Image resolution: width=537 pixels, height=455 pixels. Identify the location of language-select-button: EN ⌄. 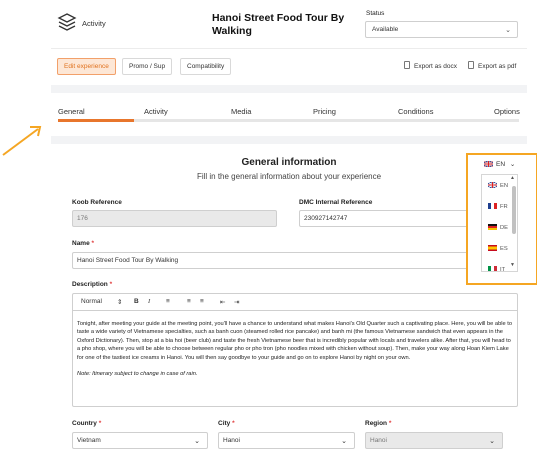
(499, 164).